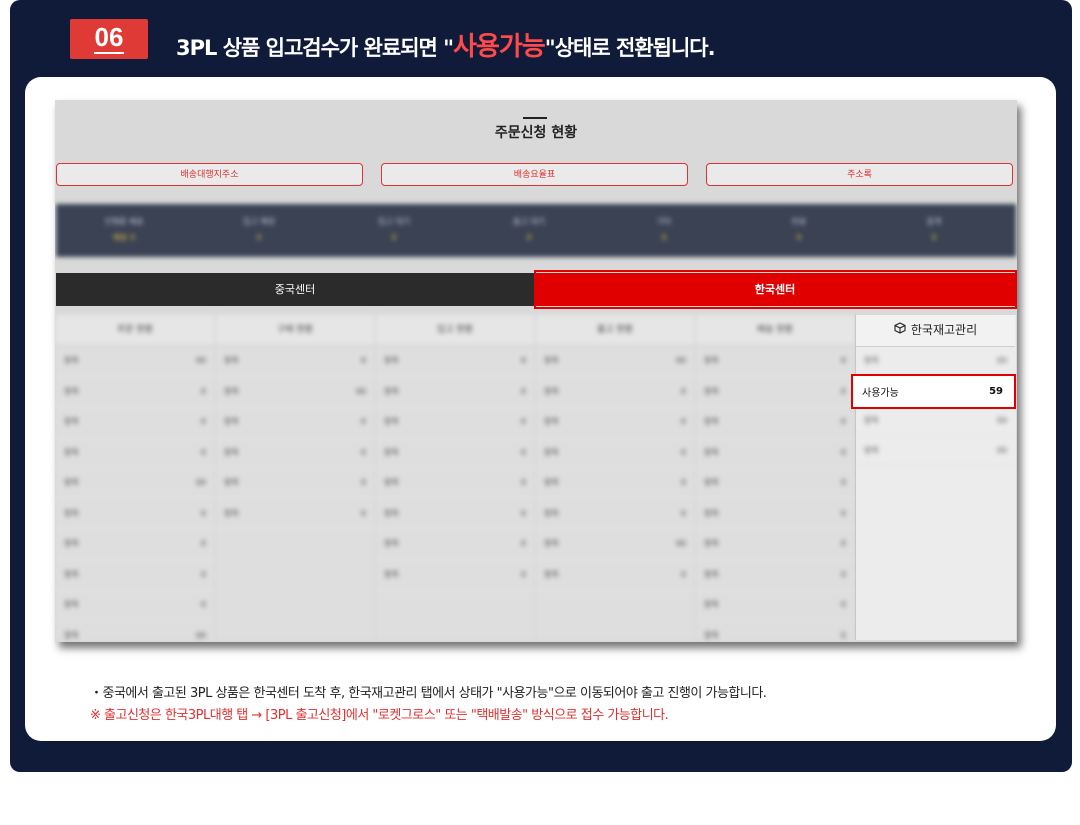  Describe the element at coordinates (109, 38) in the screenshot. I see `step-number: 06` at that location.